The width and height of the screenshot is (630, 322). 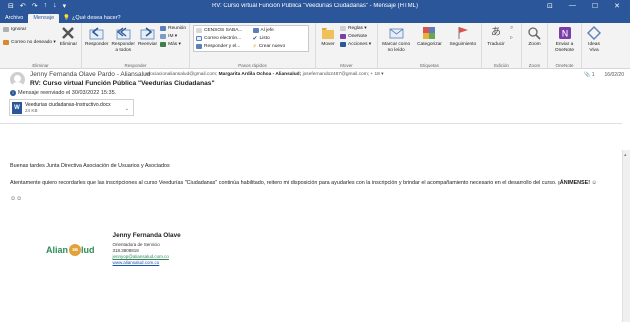 What do you see at coordinates (35, 6) in the screenshot?
I see `redo-icon: ↷` at bounding box center [35, 6].